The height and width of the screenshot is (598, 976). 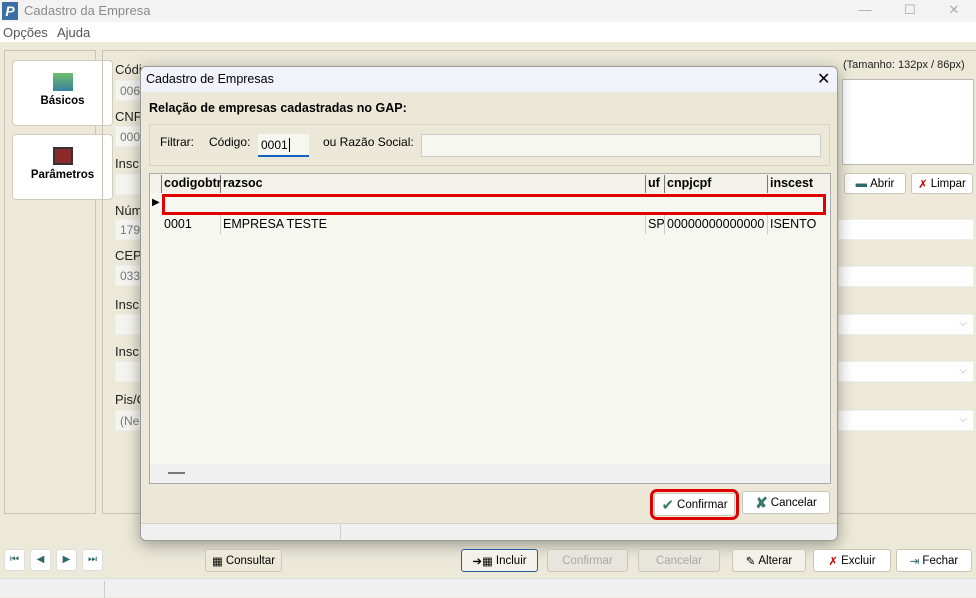 I want to click on toolbar-cancelar-button: Cancelar, so click(x=679, y=560).